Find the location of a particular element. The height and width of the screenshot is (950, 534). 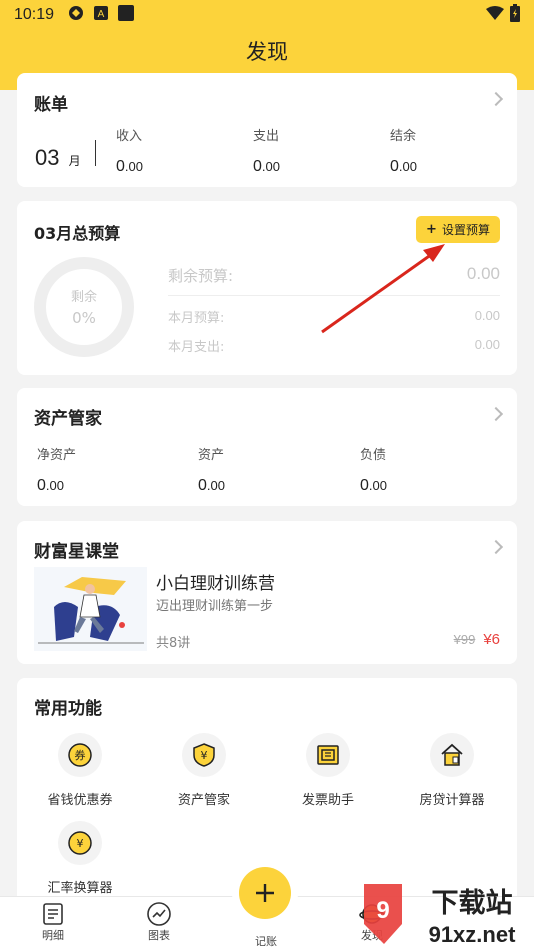

tab-record: 记账 is located at coordinates (266, 941).